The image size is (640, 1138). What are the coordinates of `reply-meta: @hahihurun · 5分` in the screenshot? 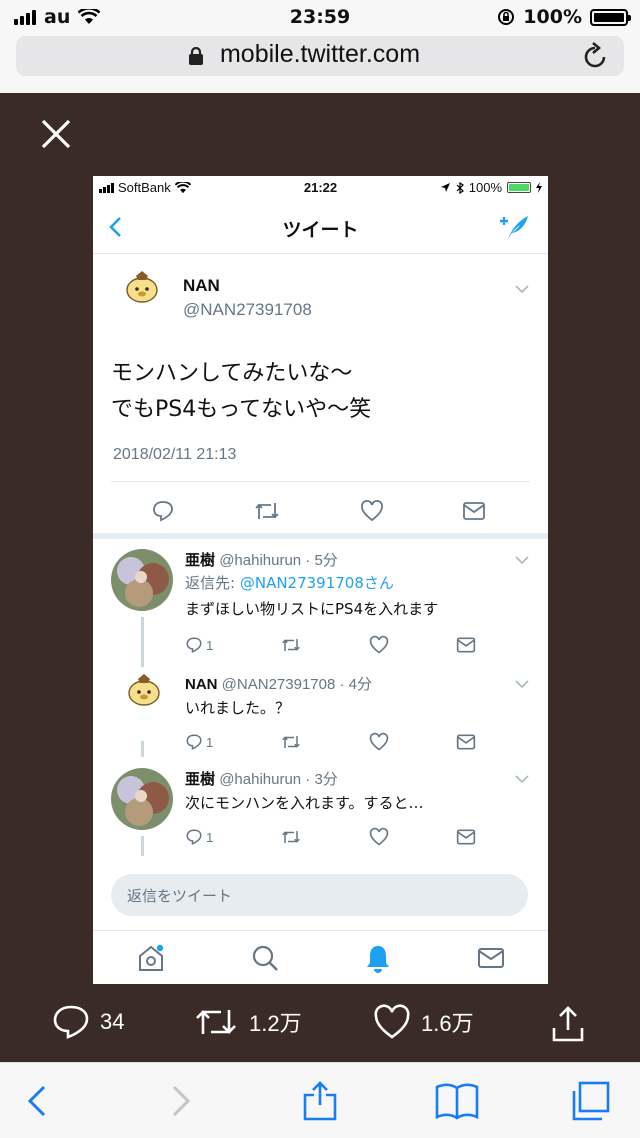 It's located at (278, 560).